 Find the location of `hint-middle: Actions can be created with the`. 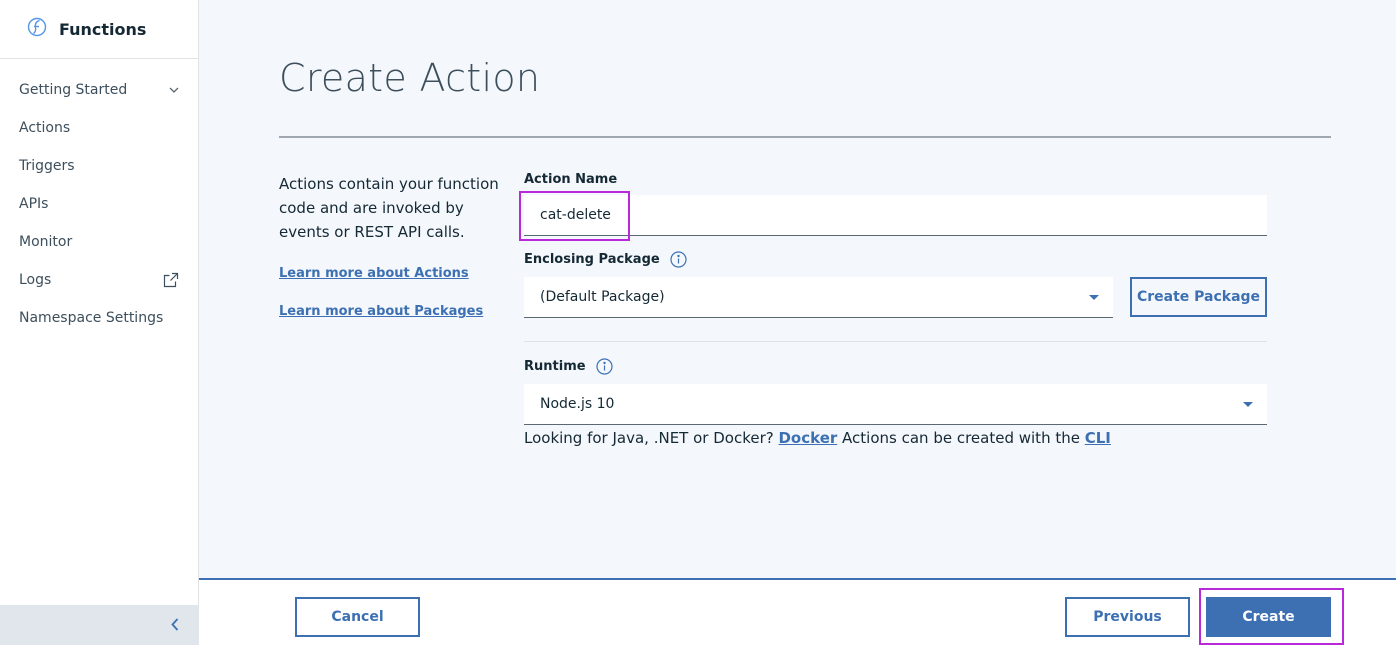

hint-middle: Actions can be created with the is located at coordinates (961, 438).